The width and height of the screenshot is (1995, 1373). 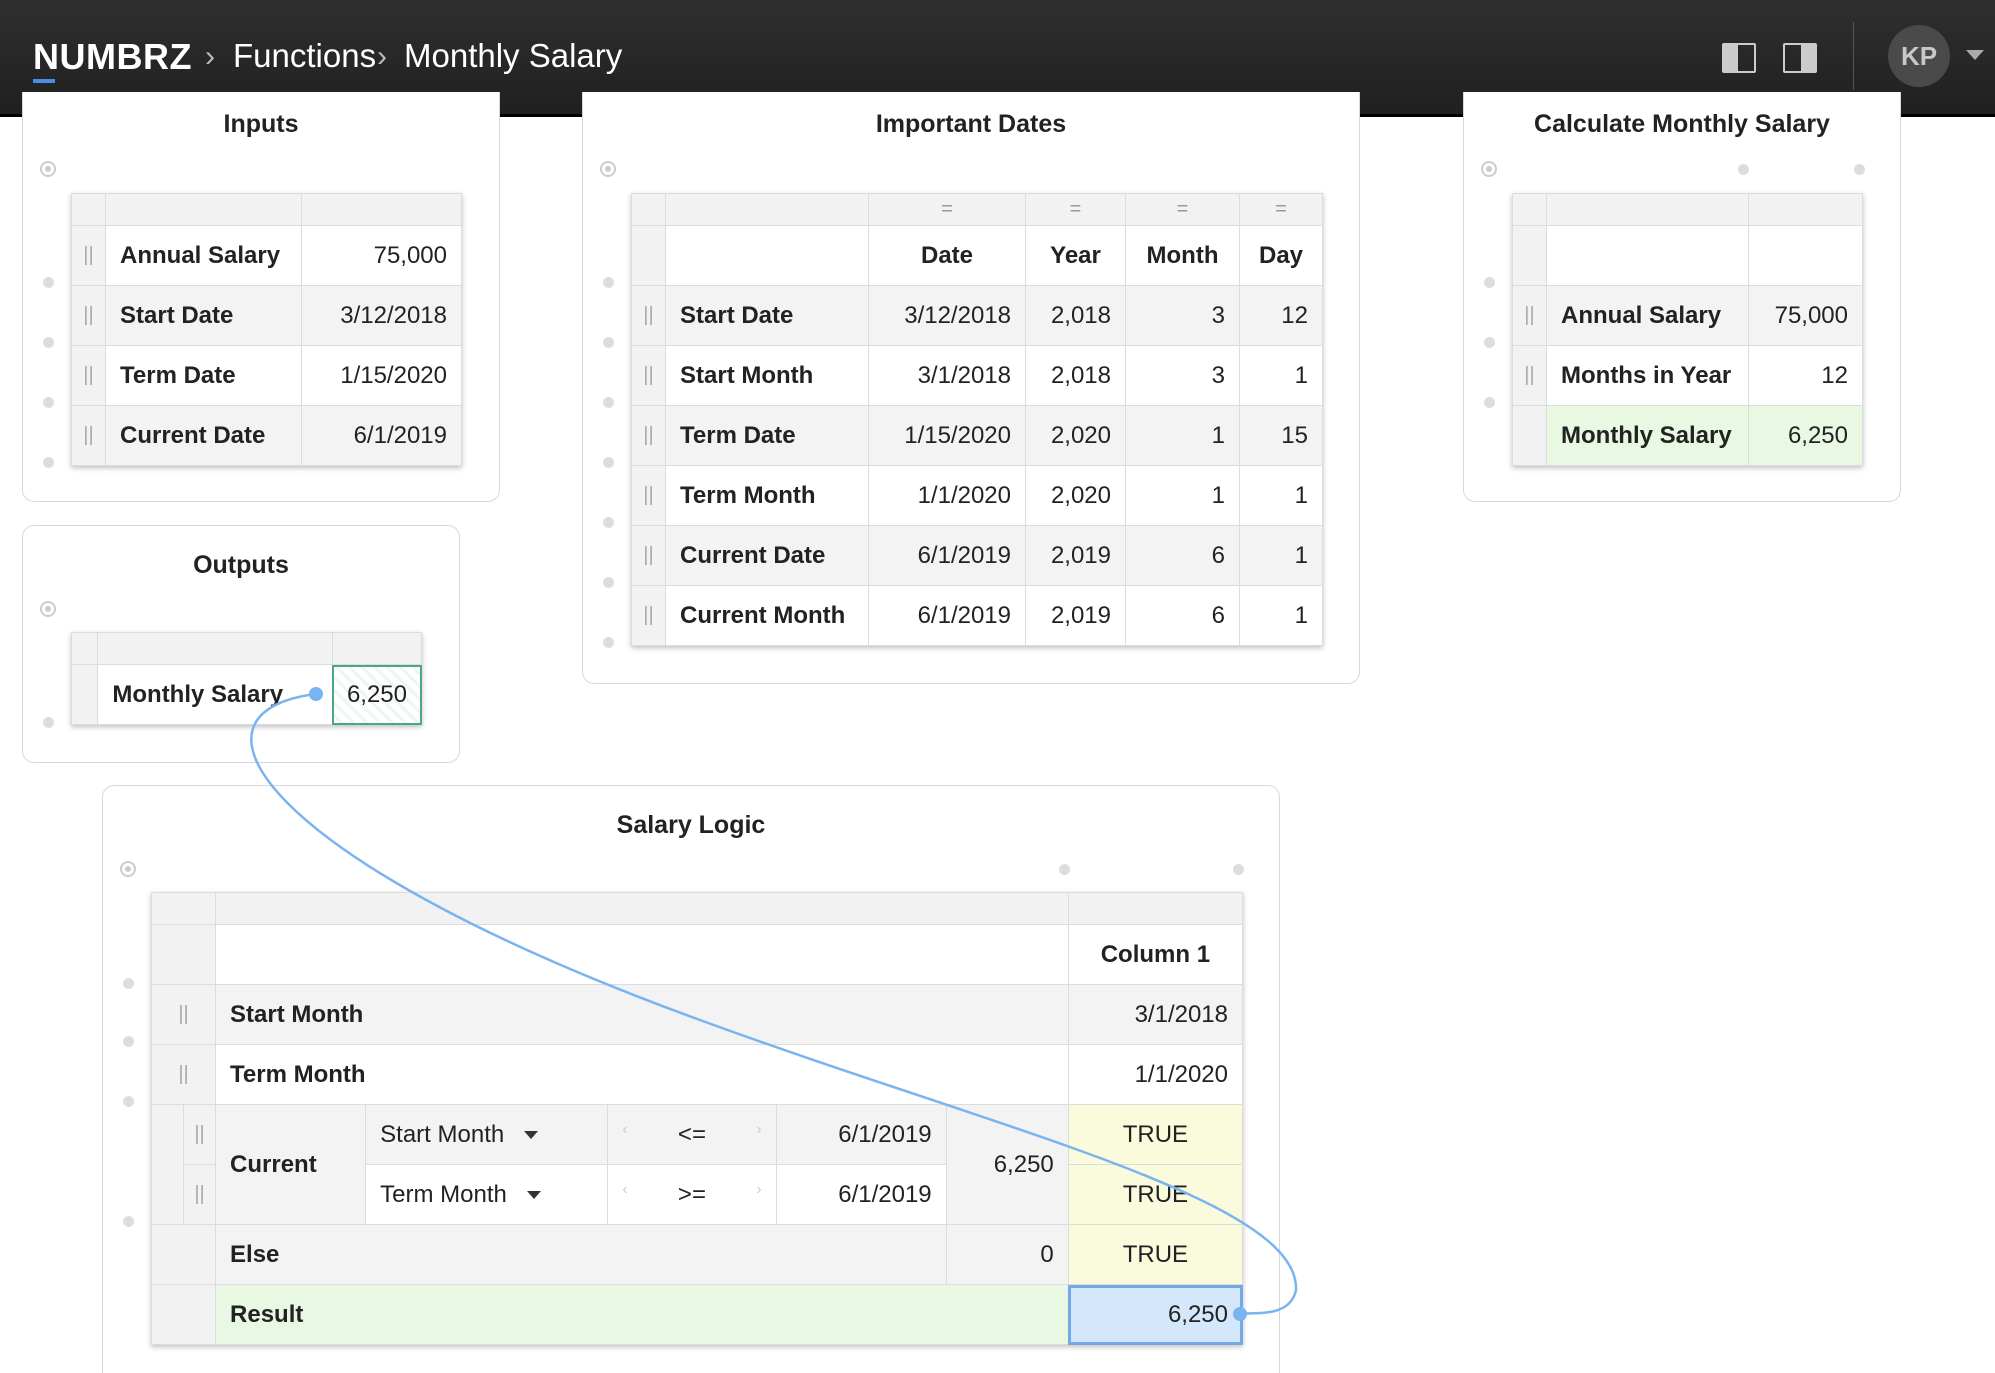 I want to click on table-cell: 12, so click(x=1805, y=375).